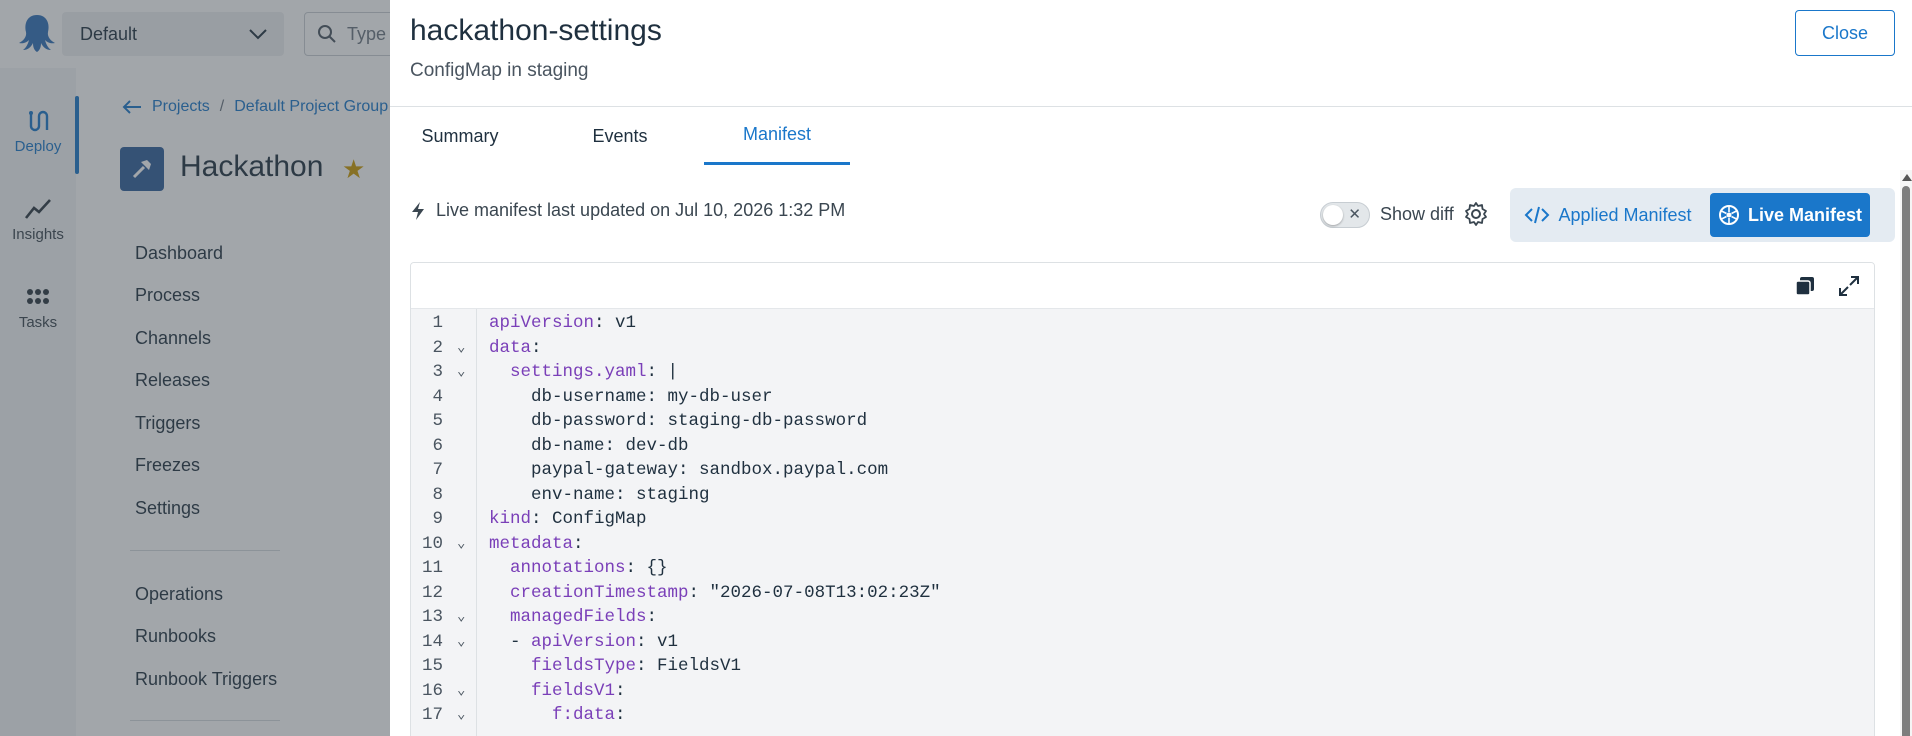 The image size is (1912, 736). Describe the element at coordinates (432, 617) in the screenshot. I see `line-number: 13` at that location.